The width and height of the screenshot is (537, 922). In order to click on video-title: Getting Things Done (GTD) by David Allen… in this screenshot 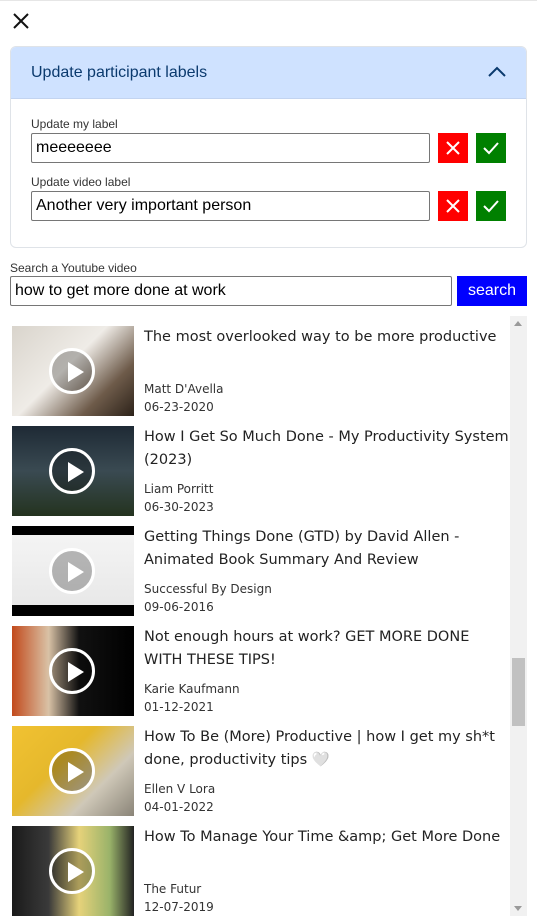, I will do `click(327, 549)`.